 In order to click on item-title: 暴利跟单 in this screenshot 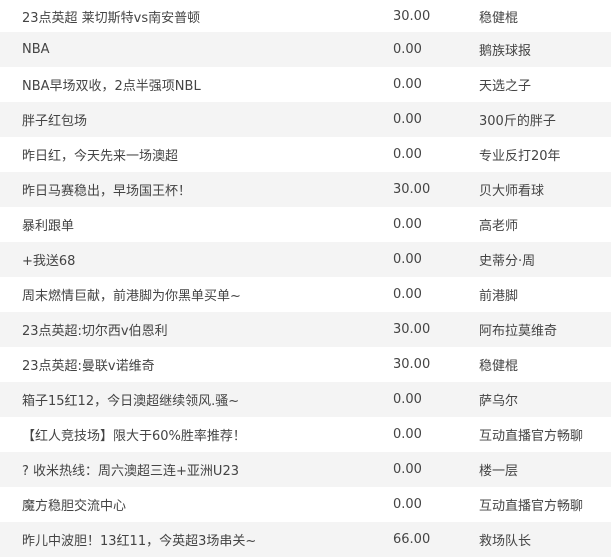, I will do `click(48, 226)`.